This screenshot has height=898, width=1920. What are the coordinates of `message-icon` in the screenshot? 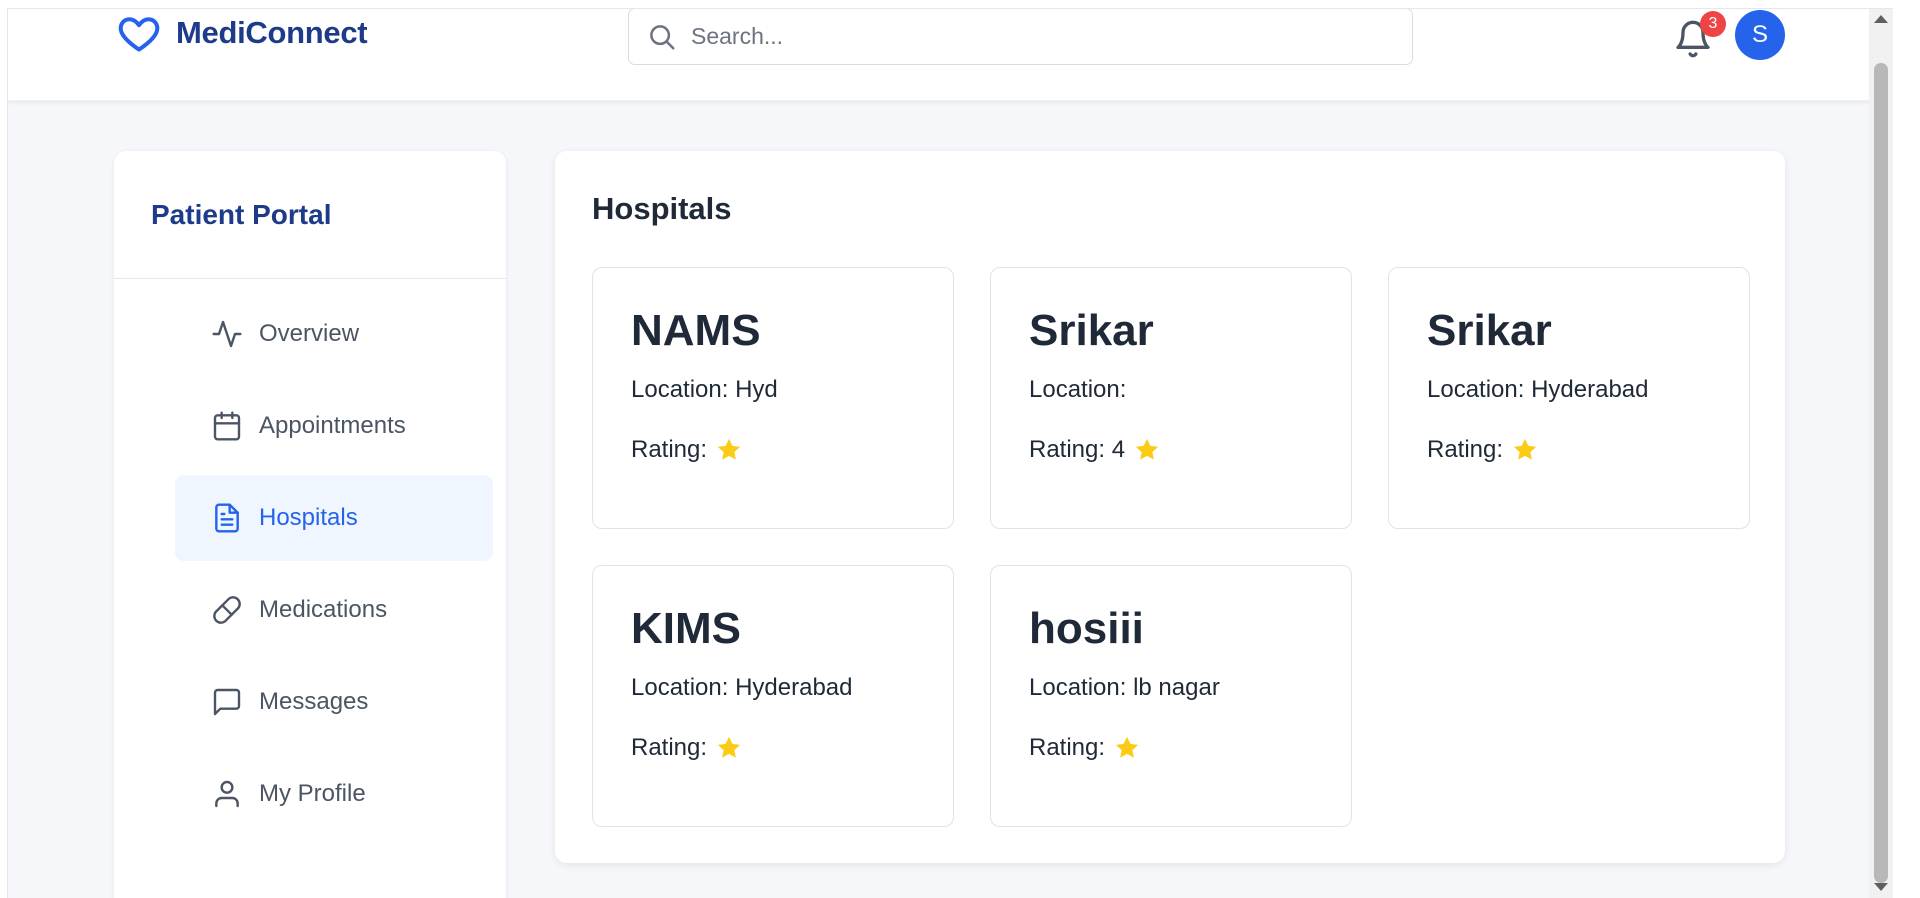 It's located at (227, 702).